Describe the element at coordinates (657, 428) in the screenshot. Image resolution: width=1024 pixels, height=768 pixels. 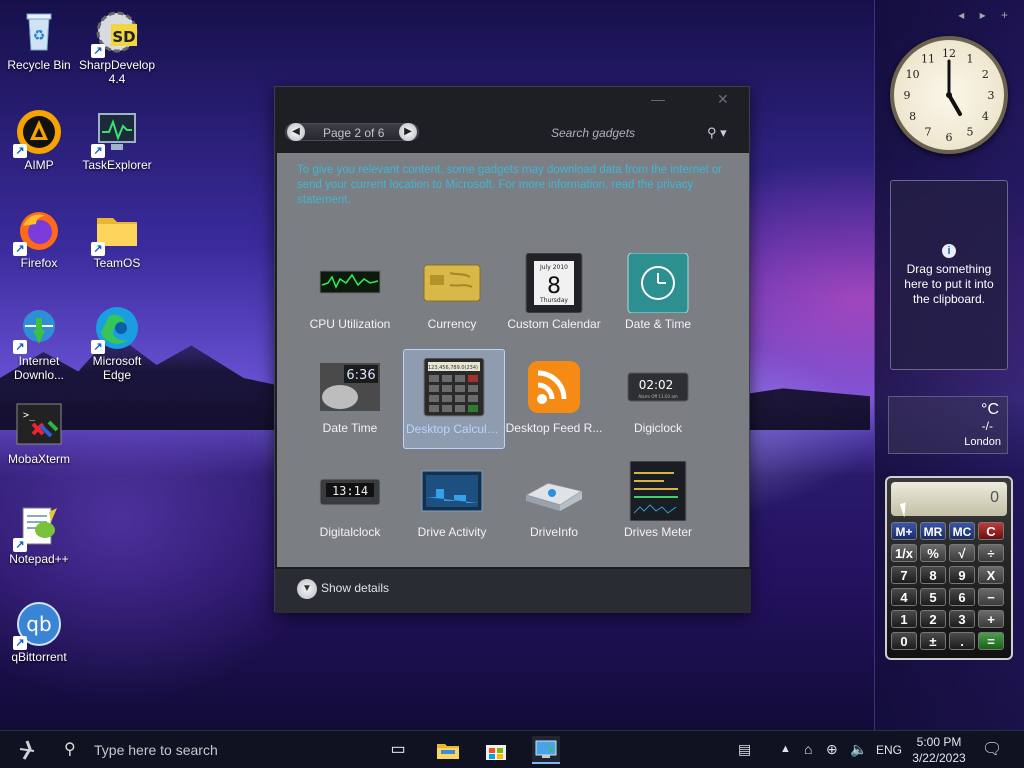
I see `gadget-name: Digiclock` at that location.